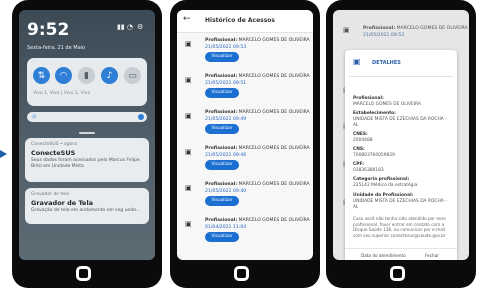 The image size is (482, 292). Describe the element at coordinates (56, 48) in the screenshot. I see `clock-date: Sexta-feira, 21 de Maio` at that location.